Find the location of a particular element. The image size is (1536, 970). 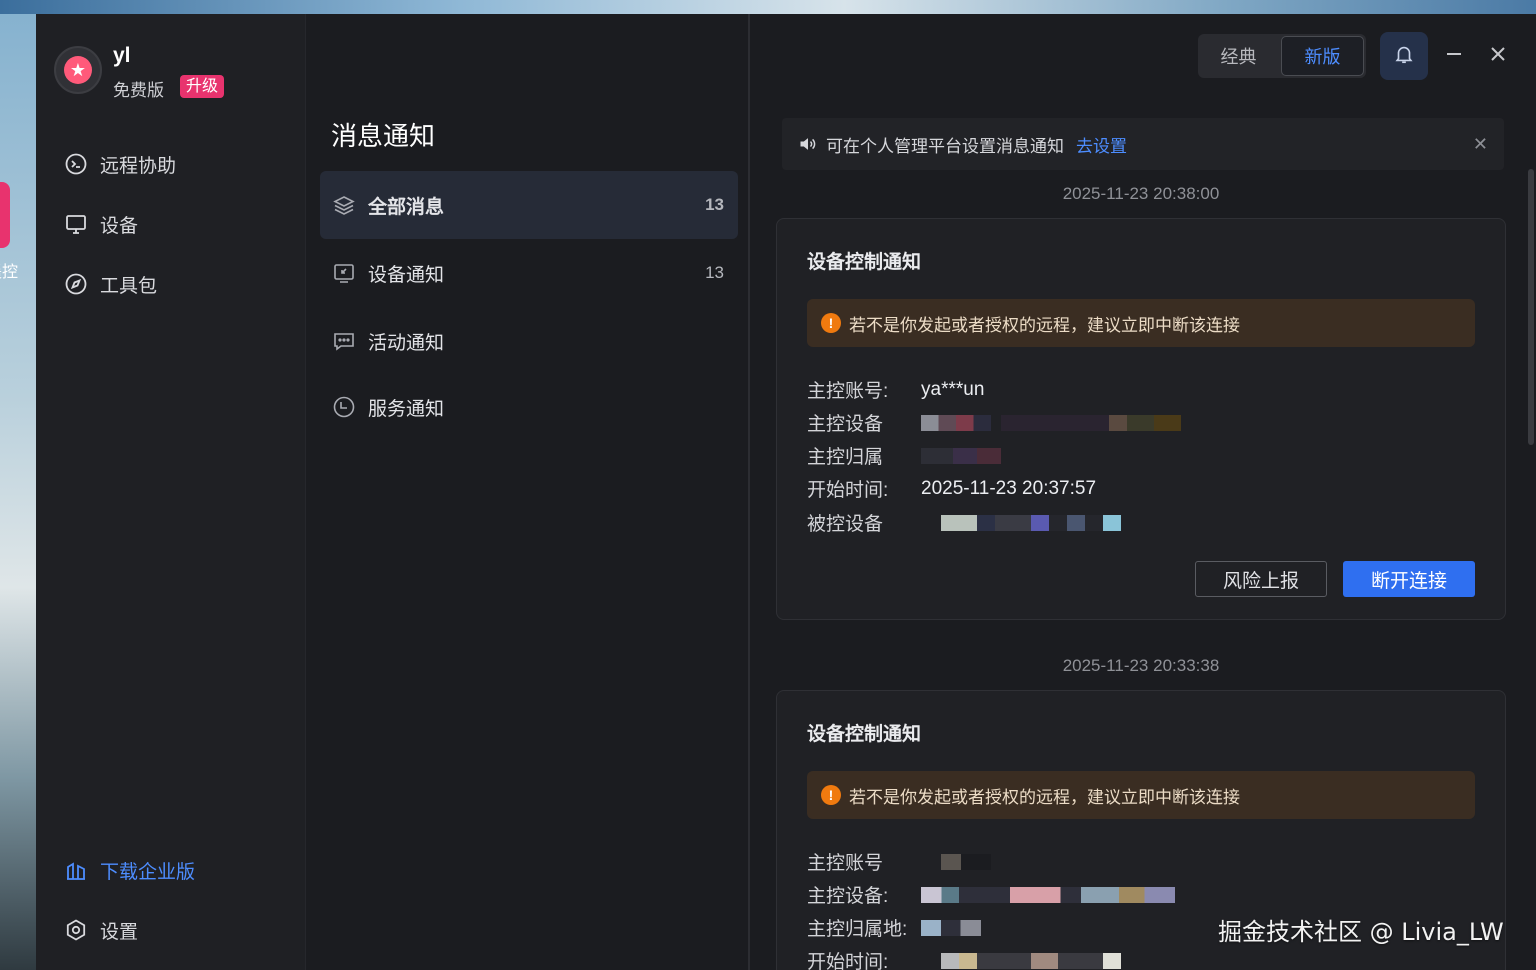

field-row: 开始时间: is located at coordinates (964, 958).